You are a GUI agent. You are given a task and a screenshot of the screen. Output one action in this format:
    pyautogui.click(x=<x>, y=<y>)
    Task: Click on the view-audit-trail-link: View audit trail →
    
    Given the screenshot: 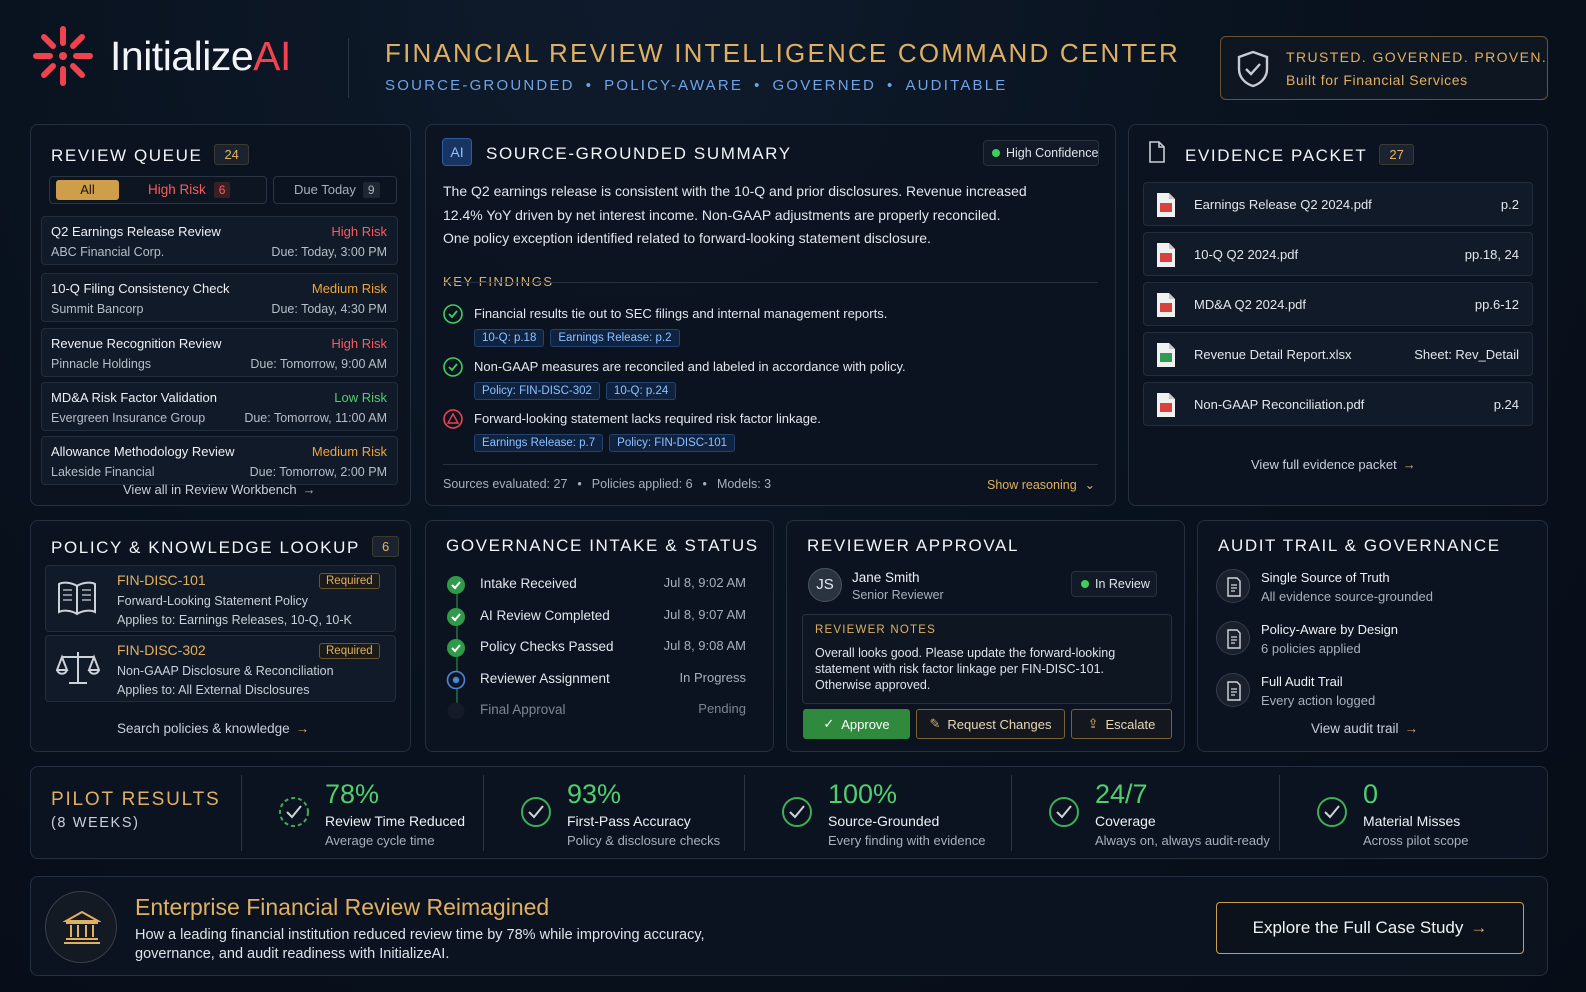 What is the action you would take?
    pyautogui.click(x=1364, y=728)
    